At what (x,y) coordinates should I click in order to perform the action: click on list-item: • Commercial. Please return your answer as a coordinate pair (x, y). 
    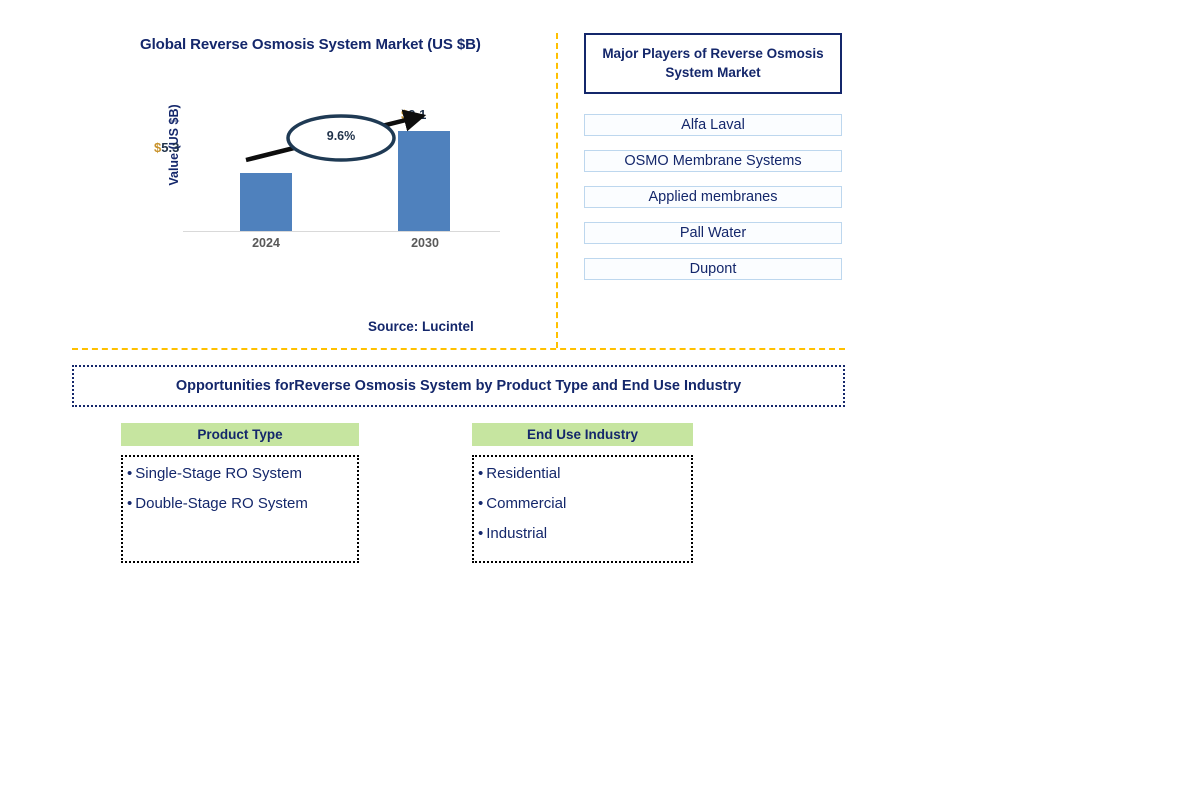
    Looking at the image, I should click on (584, 503).